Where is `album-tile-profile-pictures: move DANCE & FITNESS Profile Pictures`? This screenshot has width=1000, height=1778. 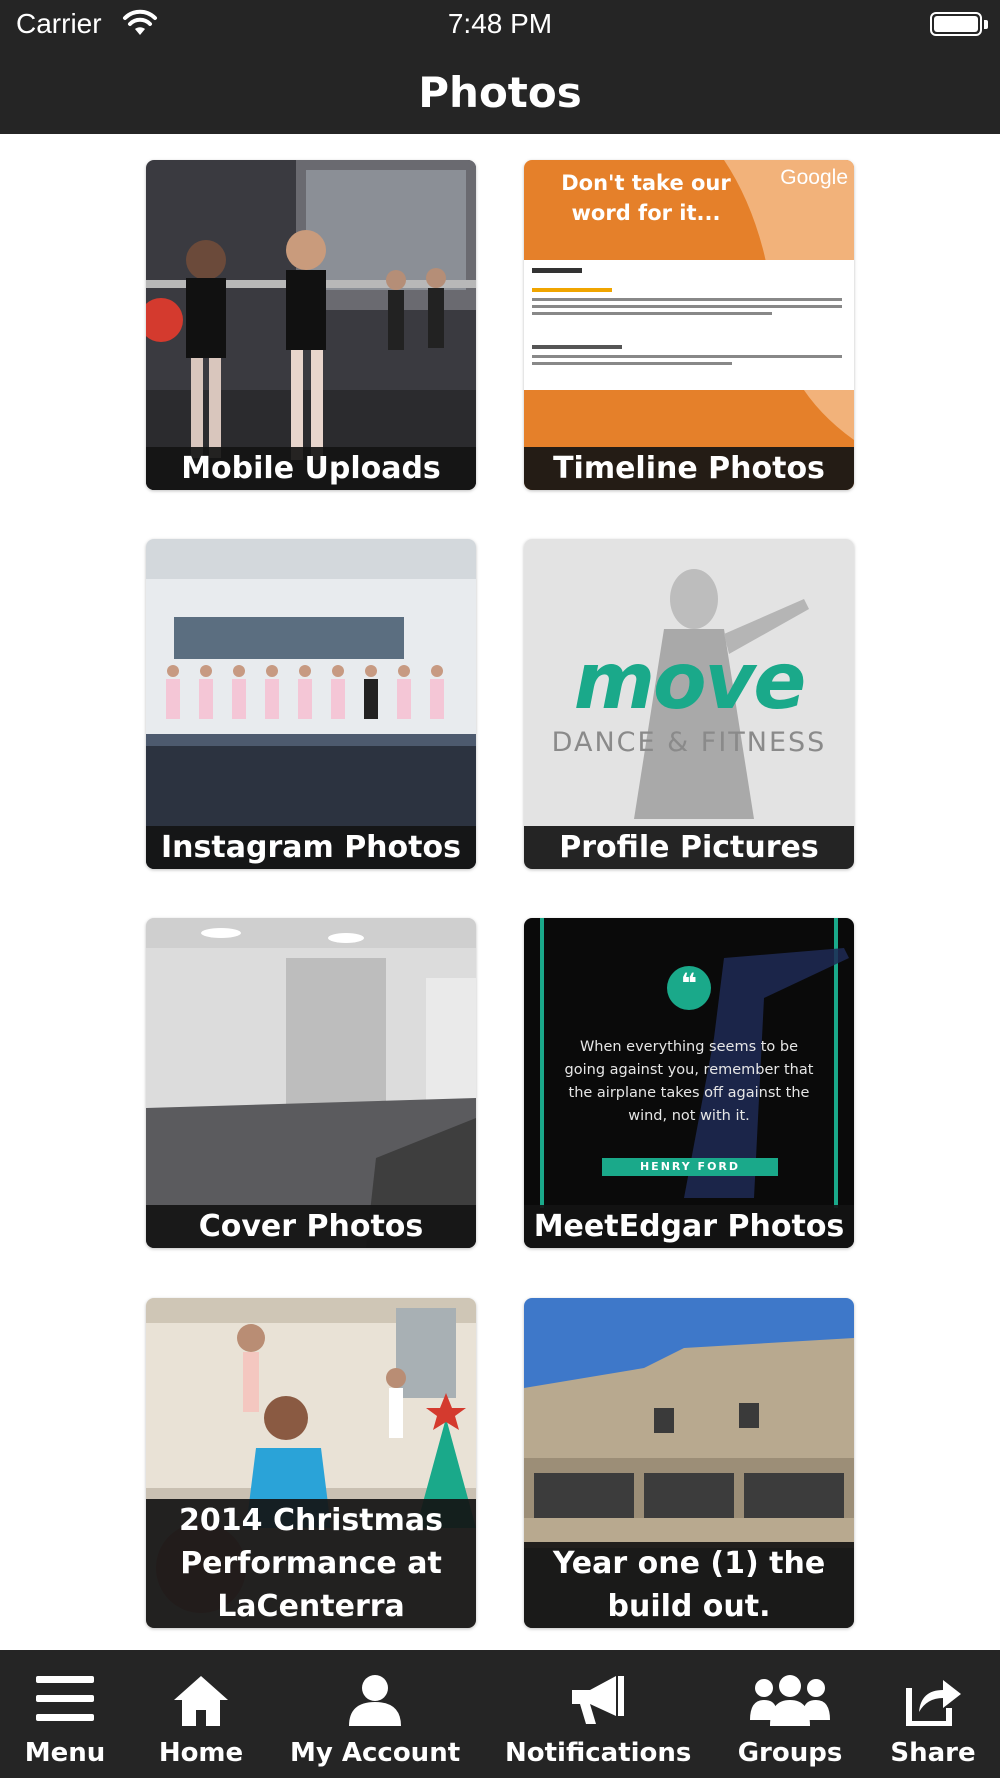
album-tile-profile-pictures: move DANCE & FITNESS Profile Pictures is located at coordinates (689, 704).